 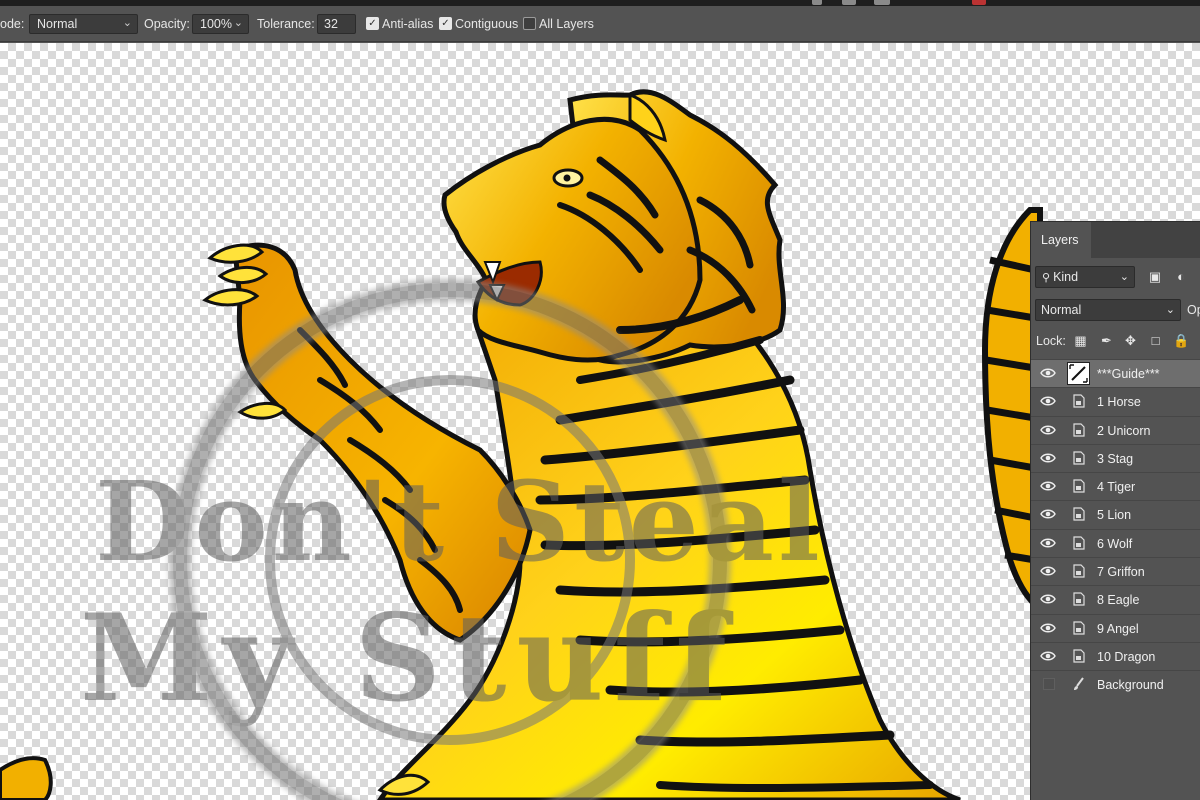 What do you see at coordinates (1051, 341) in the screenshot?
I see `lock-label: Lock:` at bounding box center [1051, 341].